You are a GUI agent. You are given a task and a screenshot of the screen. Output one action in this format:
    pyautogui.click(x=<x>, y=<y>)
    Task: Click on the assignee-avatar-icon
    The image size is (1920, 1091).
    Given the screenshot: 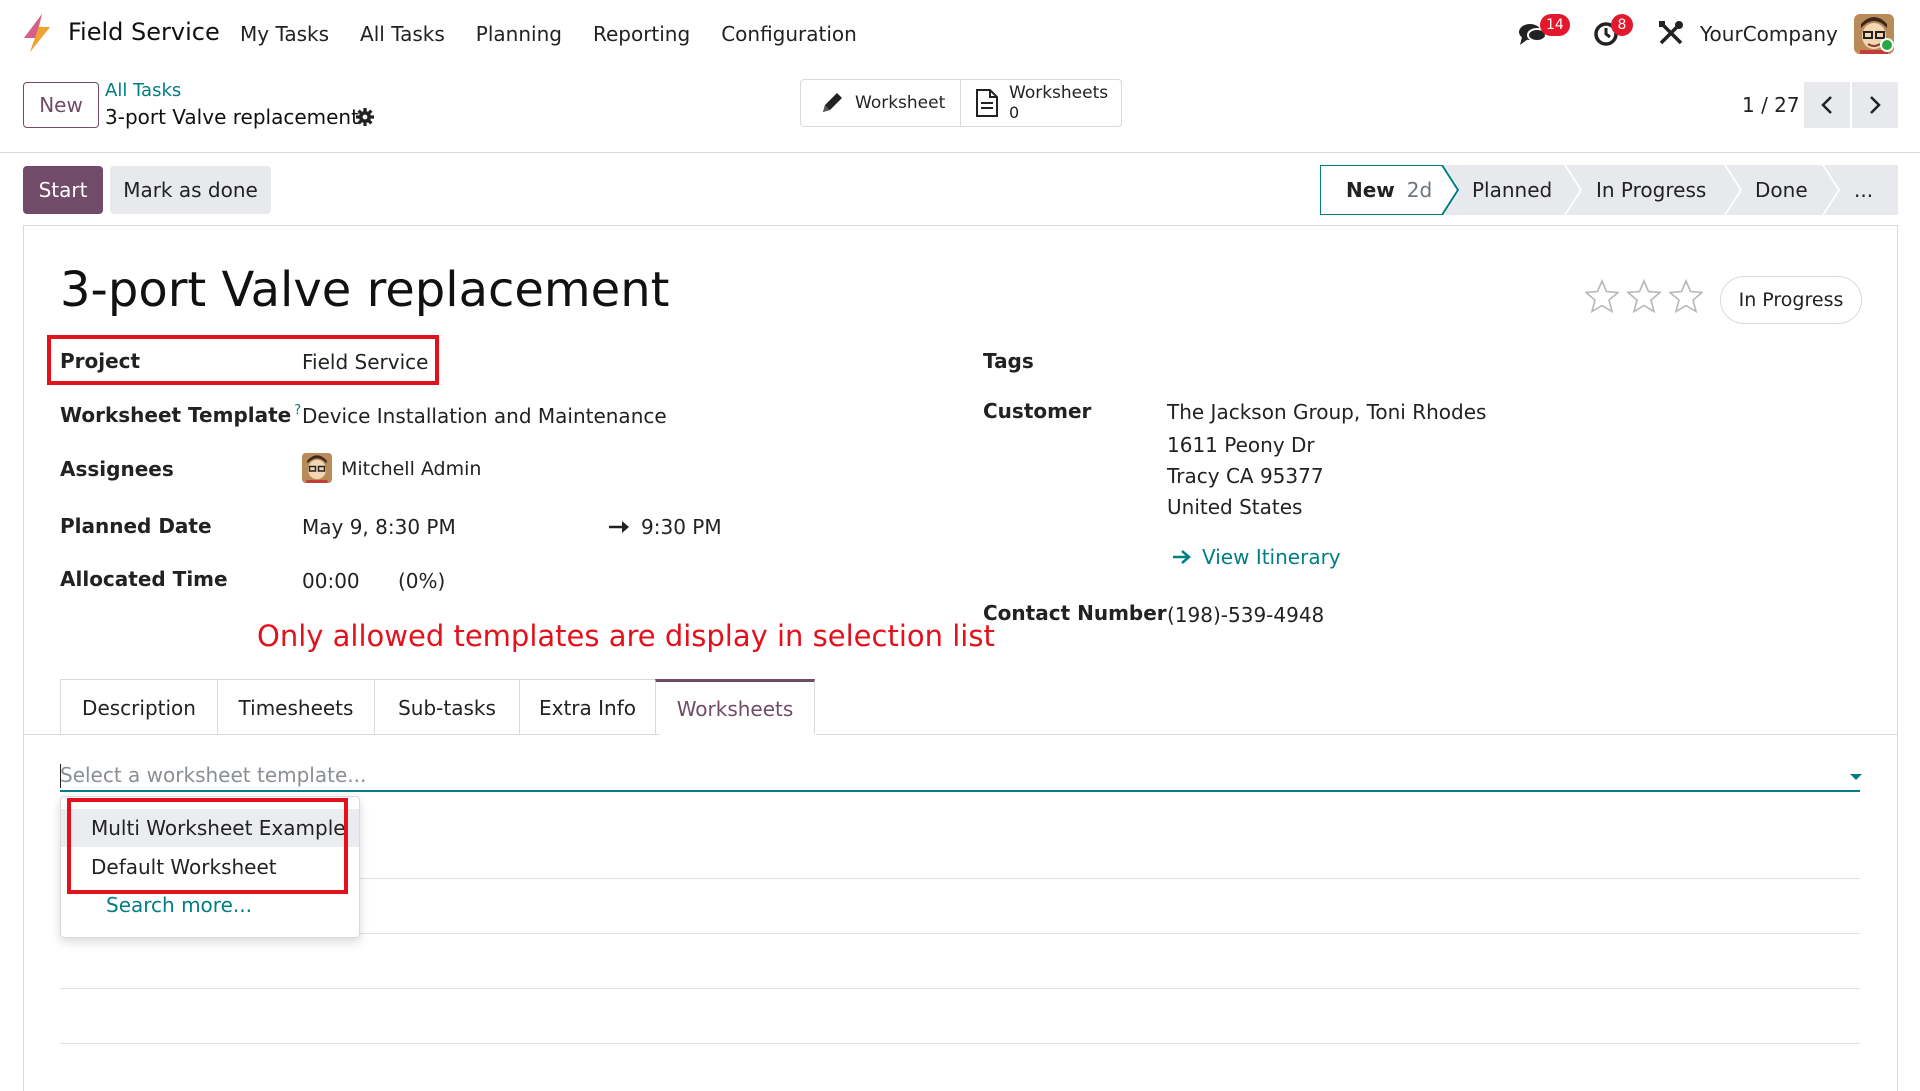 What is the action you would take?
    pyautogui.click(x=317, y=468)
    